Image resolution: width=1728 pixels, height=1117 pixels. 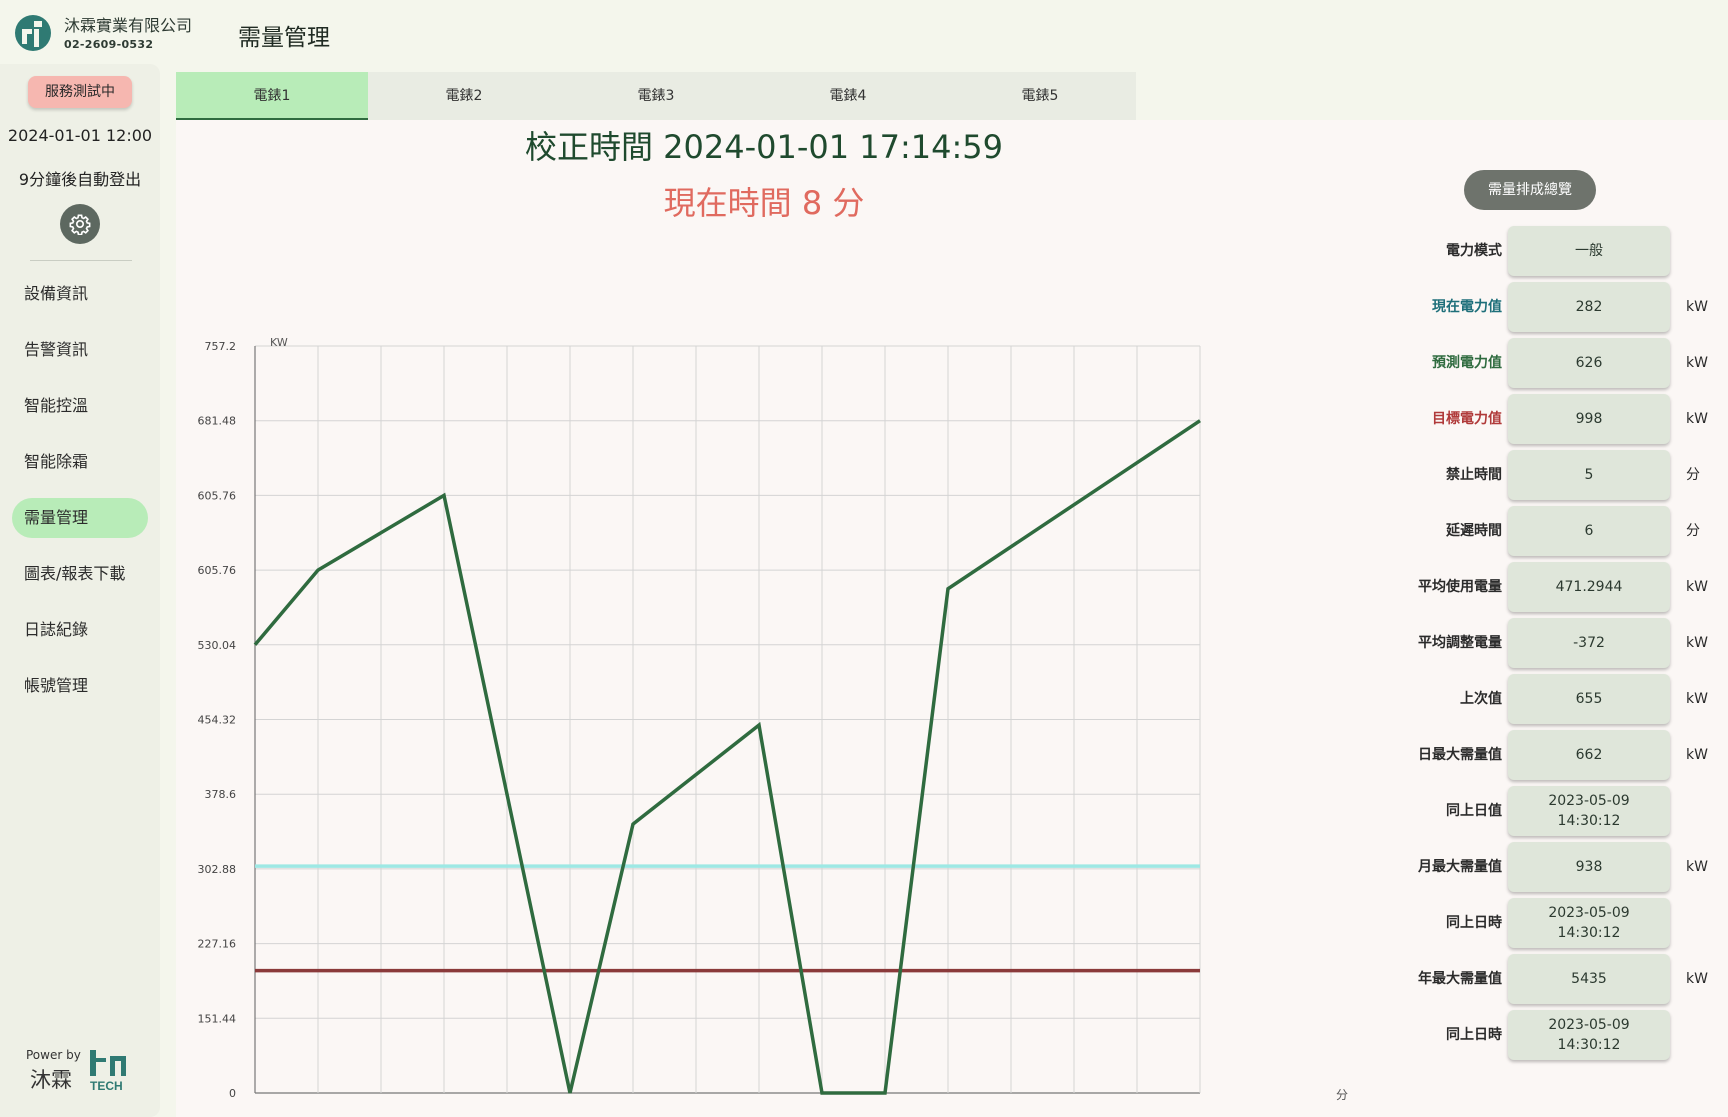 What do you see at coordinates (1542, 310) in the screenshot?
I see `param-row: 現在電力值 282 kW` at bounding box center [1542, 310].